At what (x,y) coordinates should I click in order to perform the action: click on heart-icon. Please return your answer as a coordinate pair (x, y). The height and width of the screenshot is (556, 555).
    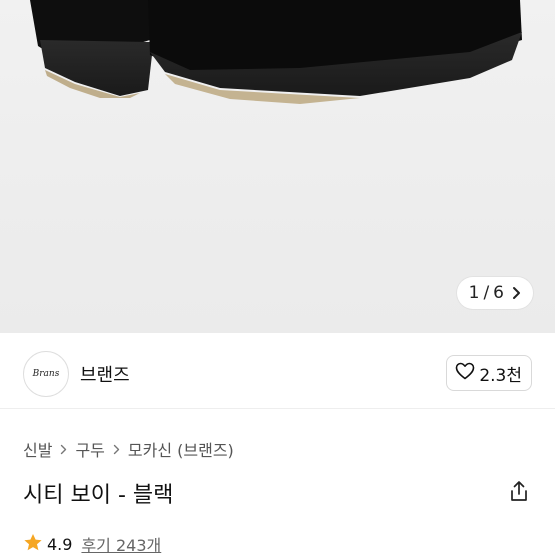
    Looking at the image, I should click on (467, 373).